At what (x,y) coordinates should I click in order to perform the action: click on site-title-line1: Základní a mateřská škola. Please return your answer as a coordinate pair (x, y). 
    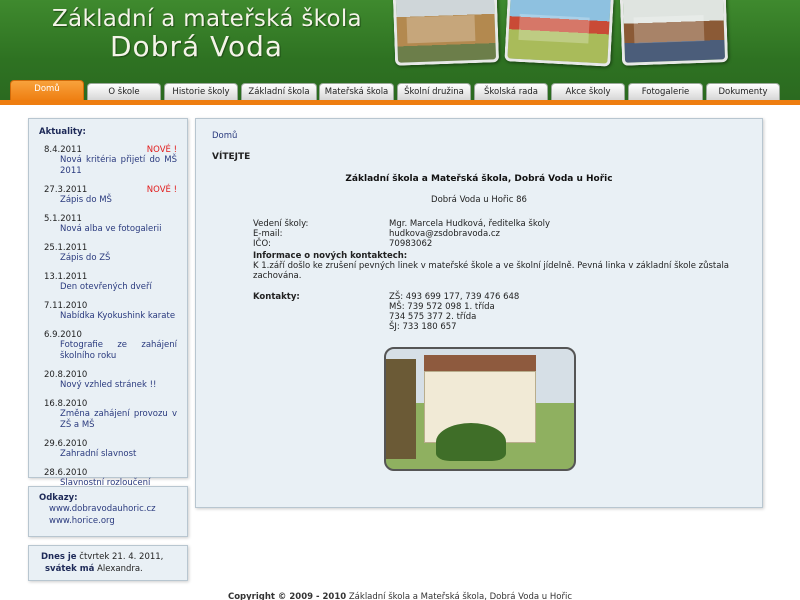
    Looking at the image, I should click on (207, 19).